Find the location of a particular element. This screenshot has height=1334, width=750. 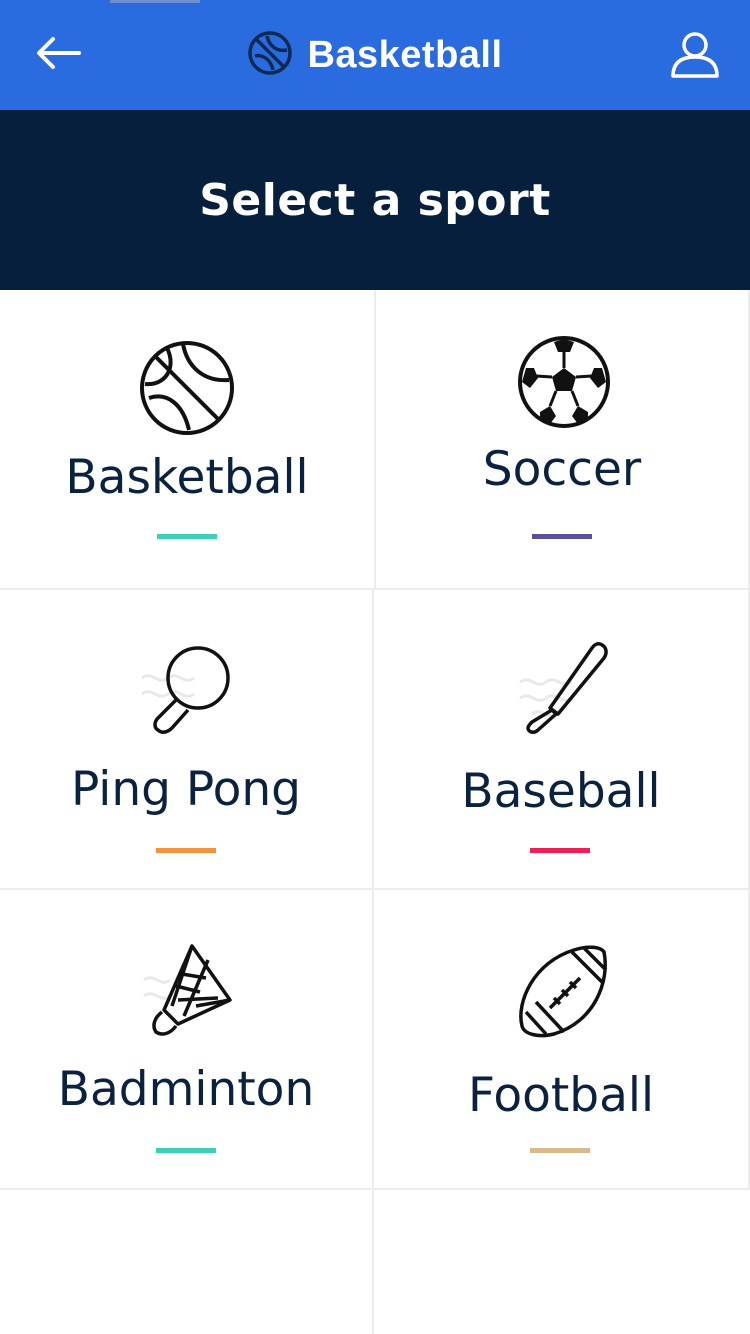

profile-button is located at coordinates (695, 57).